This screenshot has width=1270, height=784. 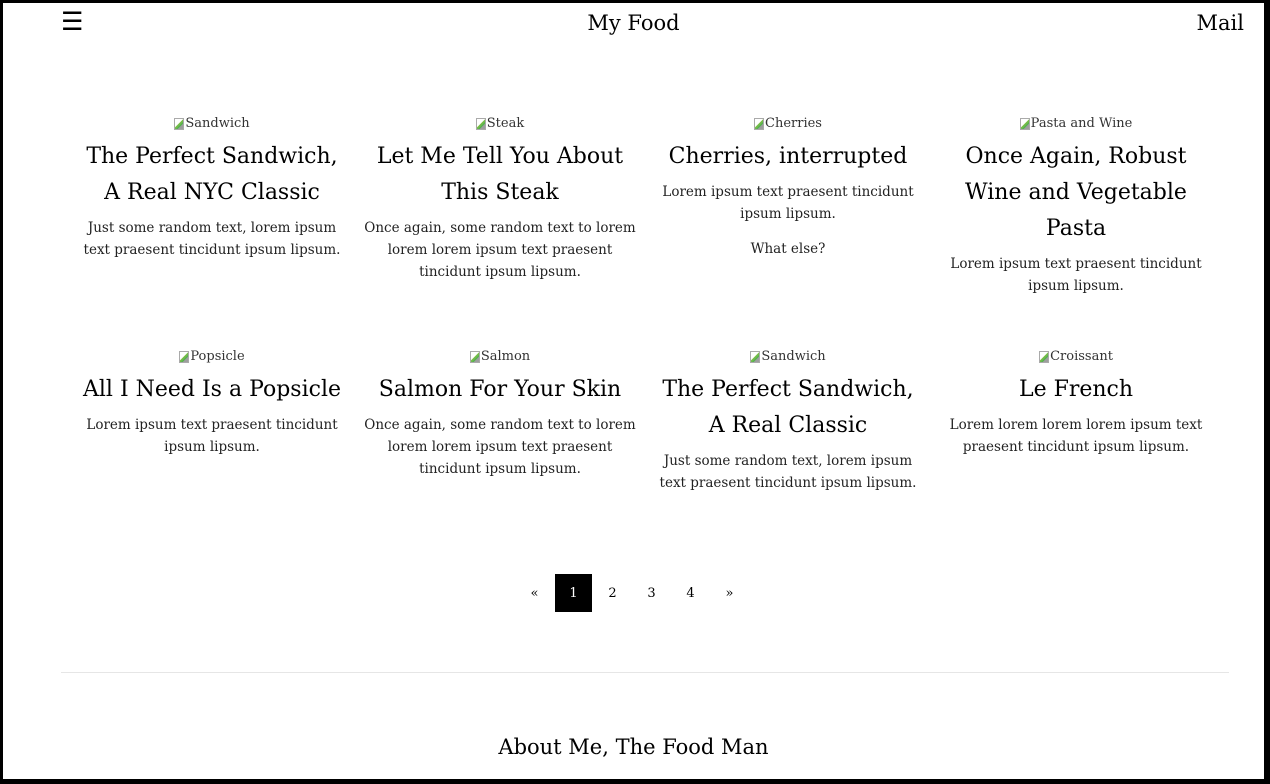 I want to click on image-alt-text: Croissant, so click(x=1081, y=356).